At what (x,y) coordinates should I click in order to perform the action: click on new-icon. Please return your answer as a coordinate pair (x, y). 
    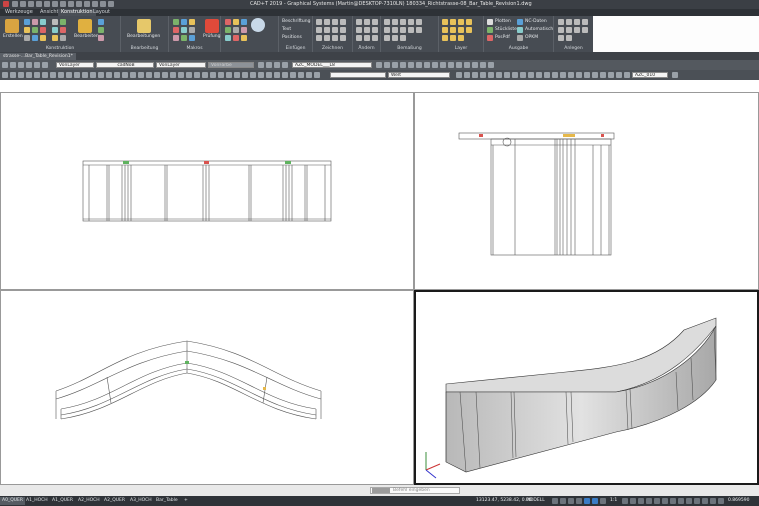
    Looking at the image, I should click on (15, 4).